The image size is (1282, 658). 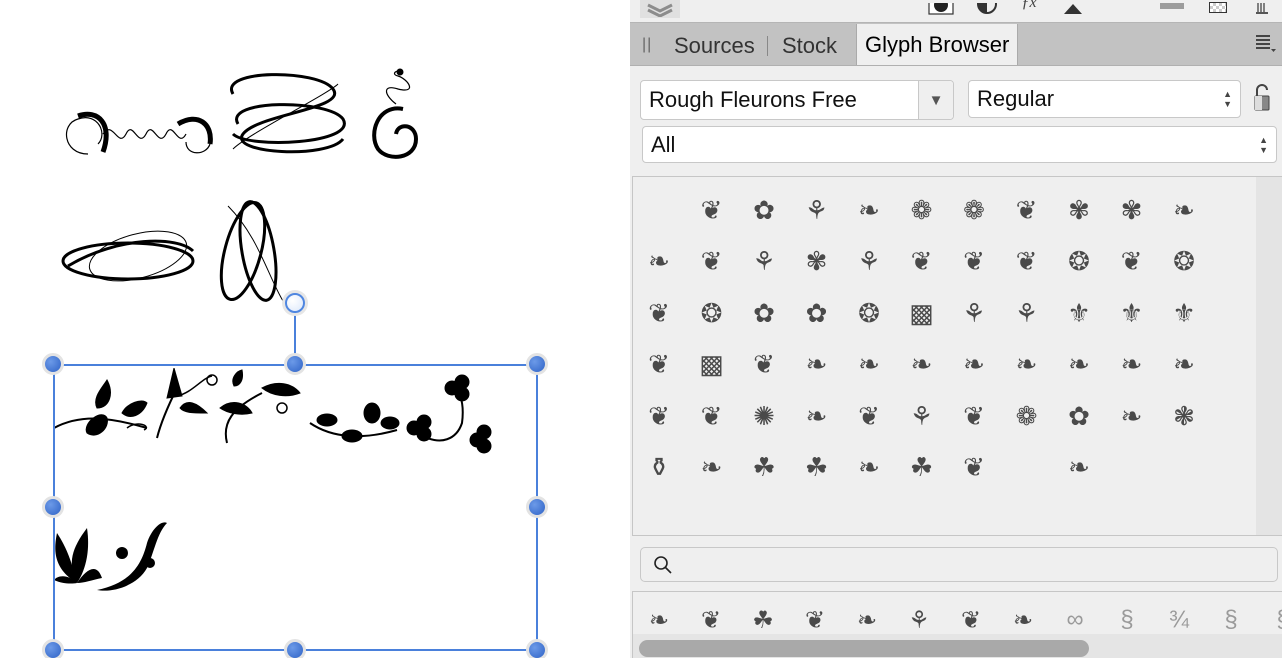 I want to click on glyph-search-field, so click(x=959, y=564).